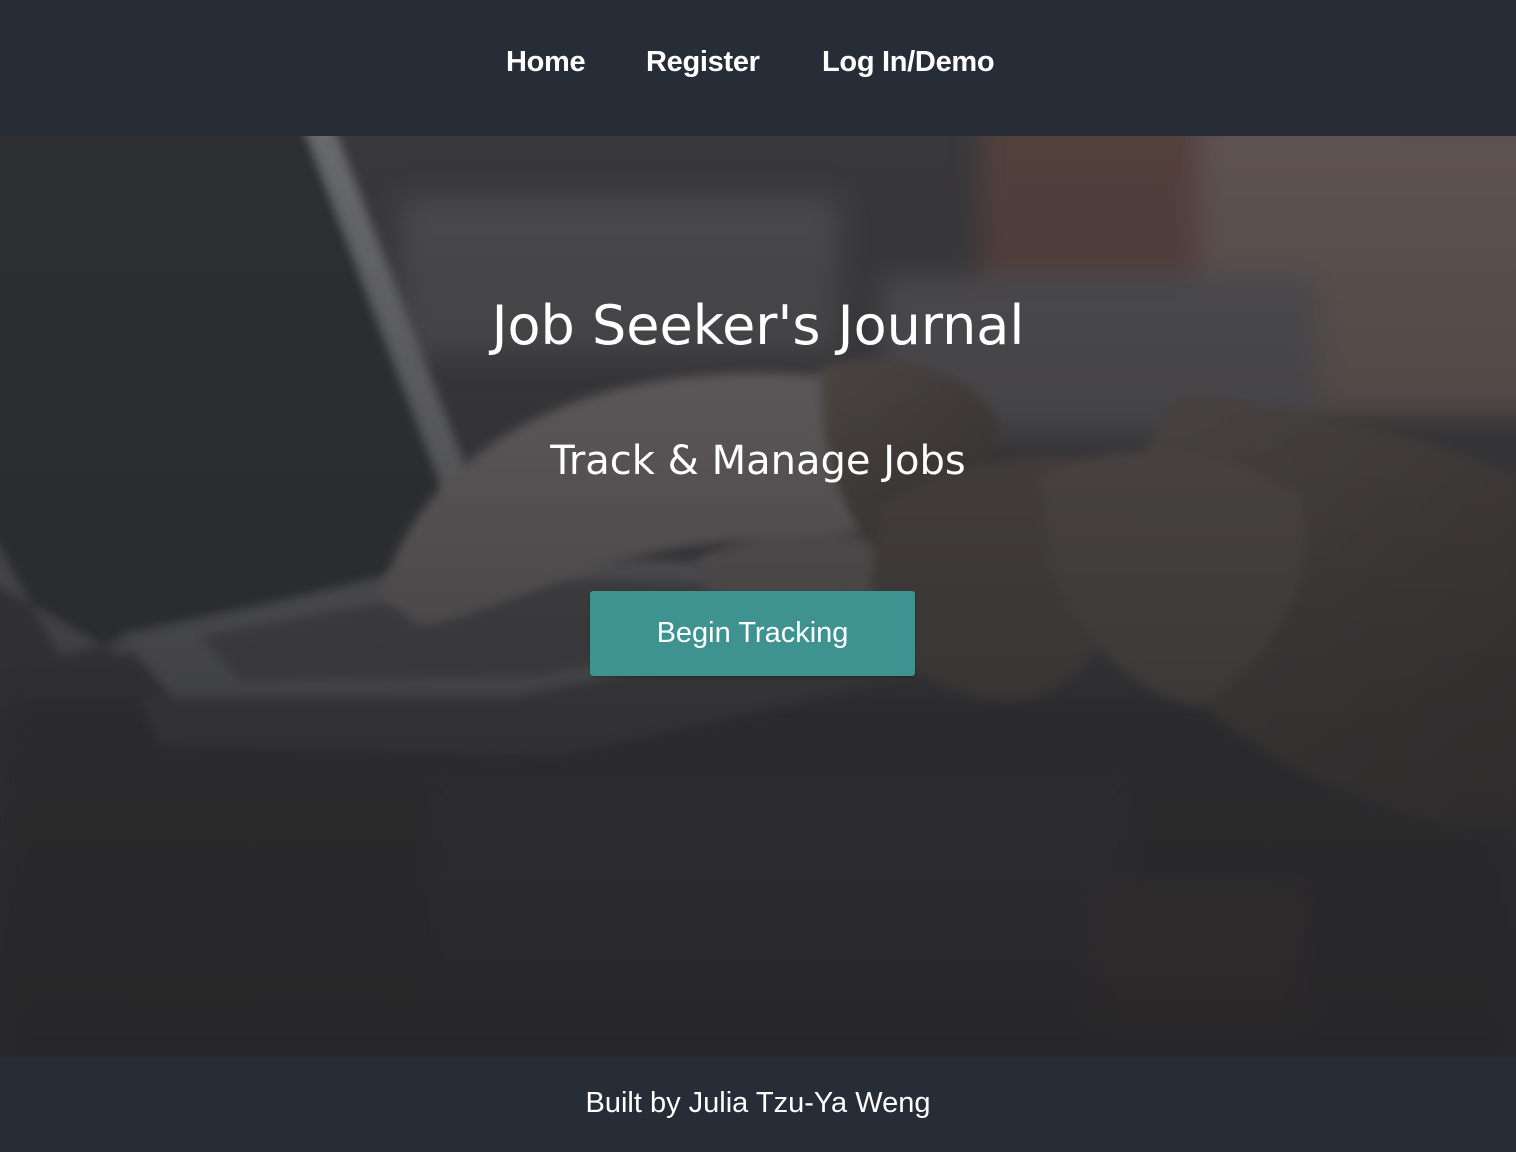 Image resolution: width=1516 pixels, height=1152 pixels. Describe the element at coordinates (758, 461) in the screenshot. I see `page-subtitle: Track & Manage Jobs` at that location.